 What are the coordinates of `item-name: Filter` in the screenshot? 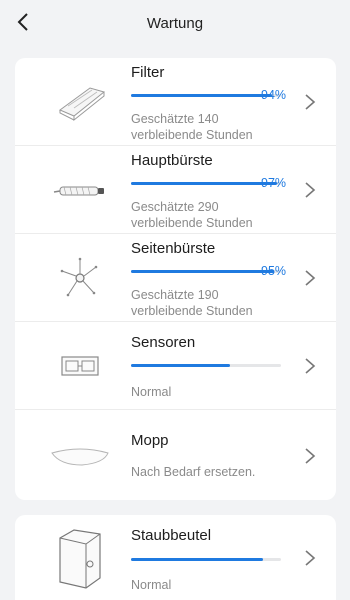 It's located at (148, 72).